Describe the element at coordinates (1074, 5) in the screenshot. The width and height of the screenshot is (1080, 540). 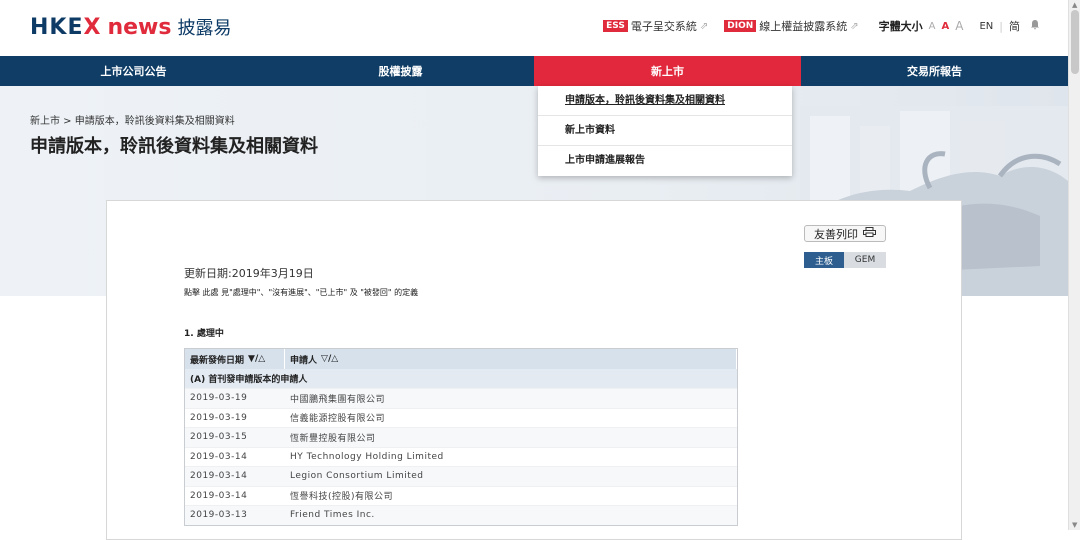
I see `scroll-up-arrow-icon: ▲` at that location.